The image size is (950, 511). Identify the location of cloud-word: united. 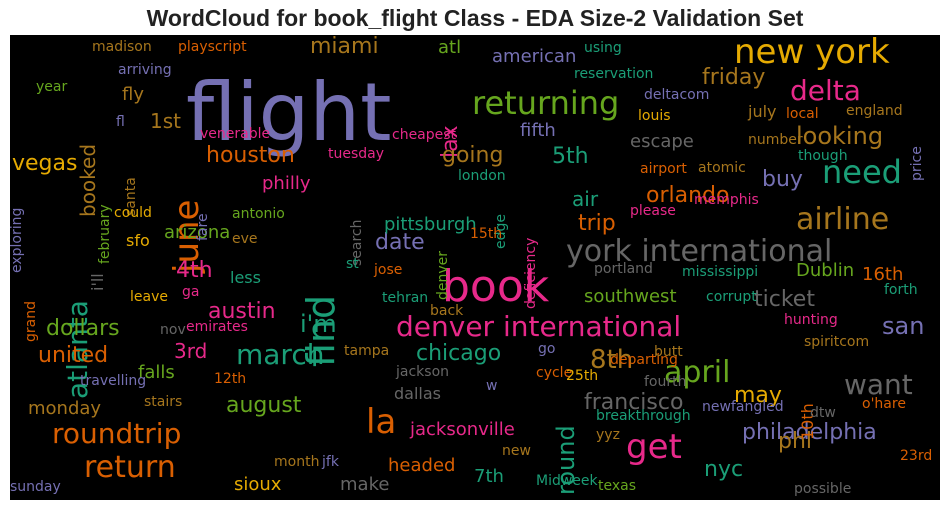
(73, 355).